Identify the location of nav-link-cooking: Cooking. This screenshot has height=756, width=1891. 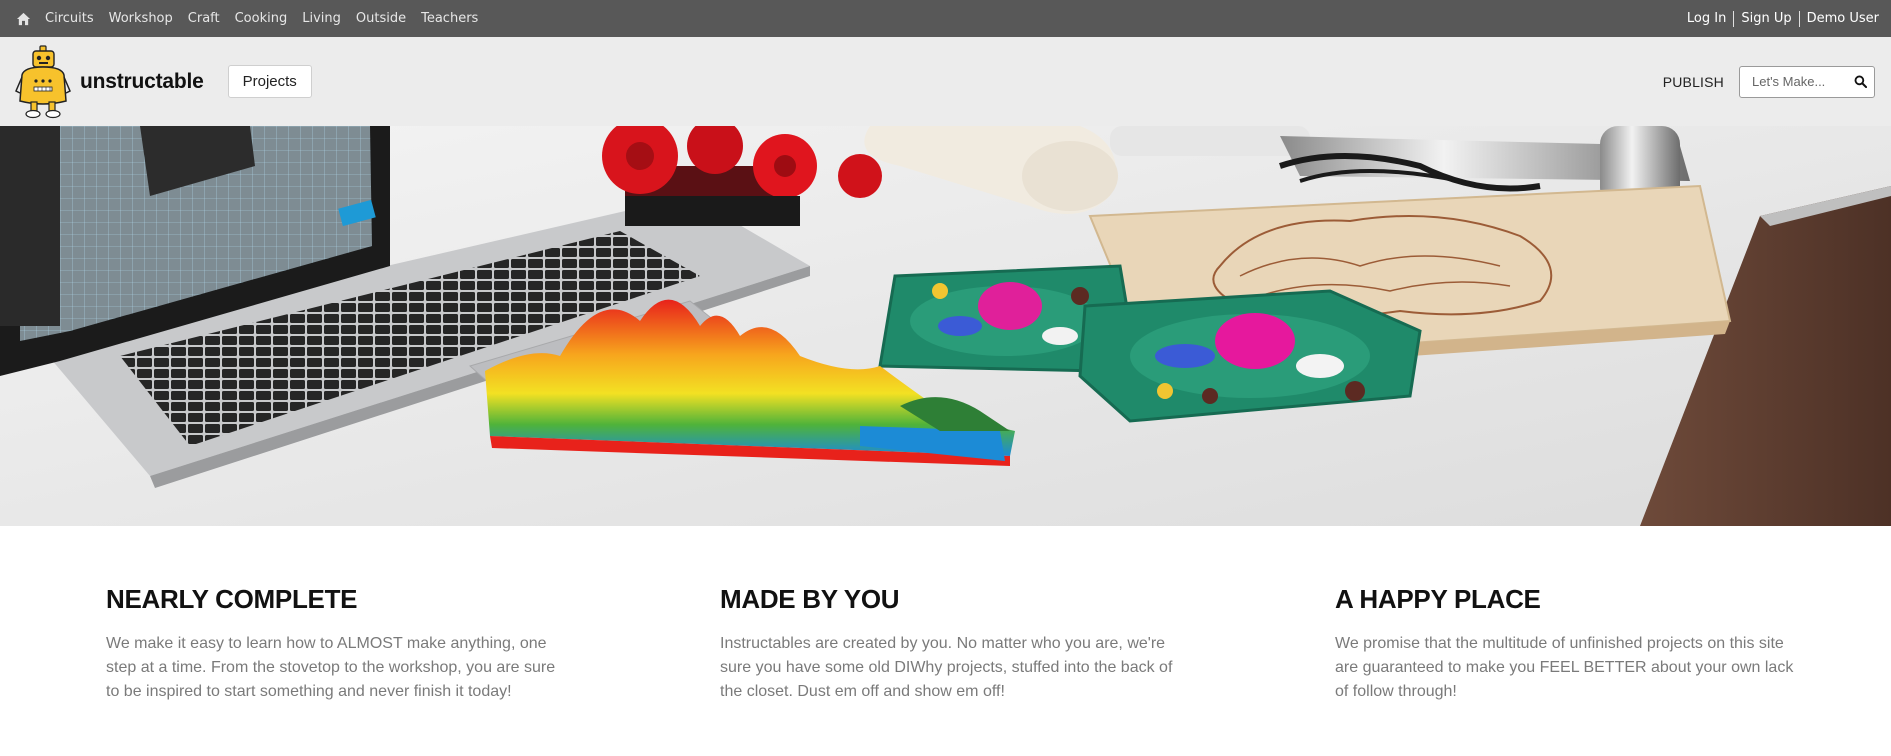
(261, 18).